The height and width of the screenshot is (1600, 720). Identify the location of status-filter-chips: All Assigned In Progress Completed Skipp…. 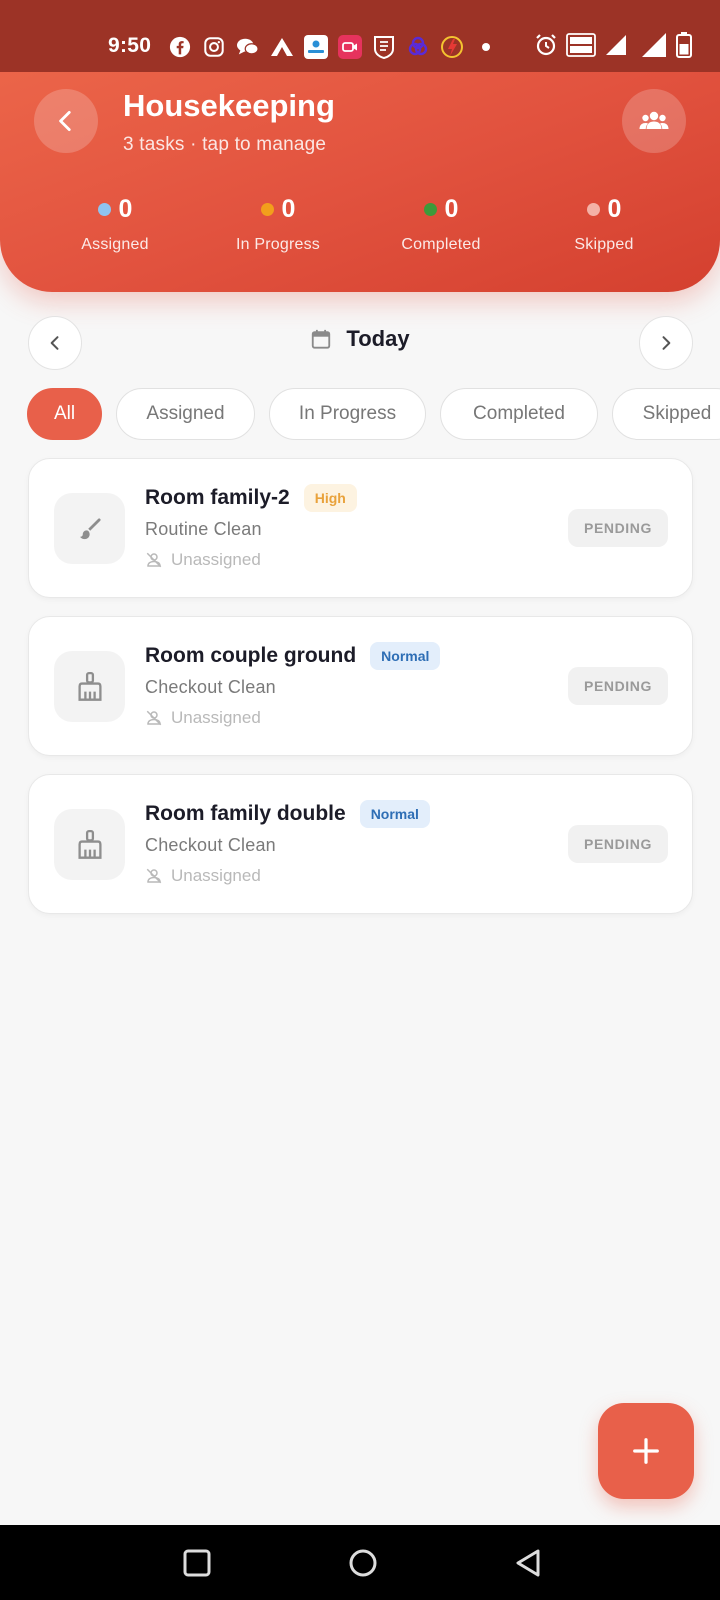
(360, 414).